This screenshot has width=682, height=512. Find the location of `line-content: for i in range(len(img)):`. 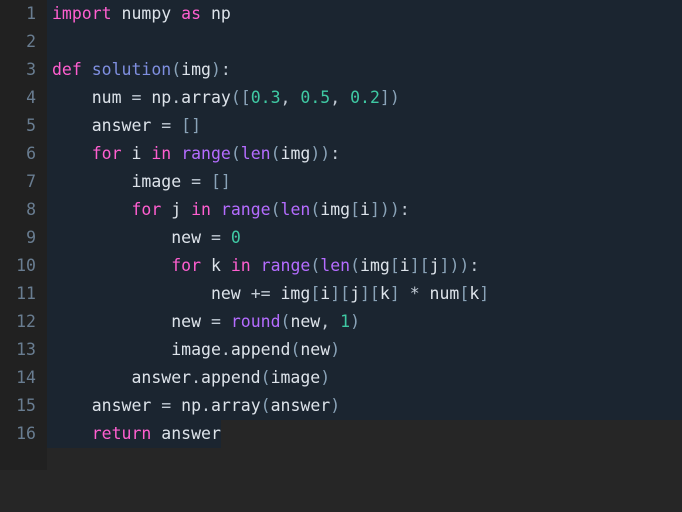

line-content: for i in range(len(img)): is located at coordinates (364, 154).